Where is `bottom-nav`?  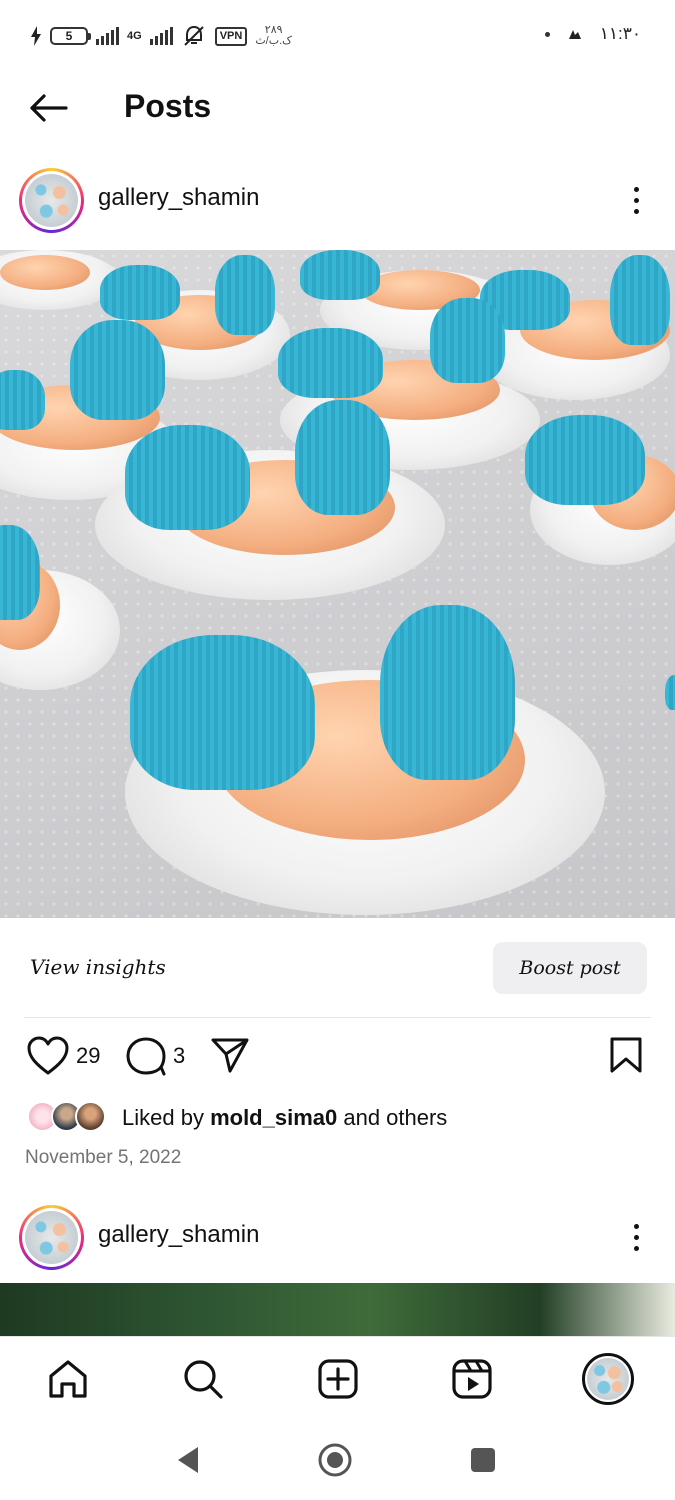
bottom-nav is located at coordinates (337, 1378).